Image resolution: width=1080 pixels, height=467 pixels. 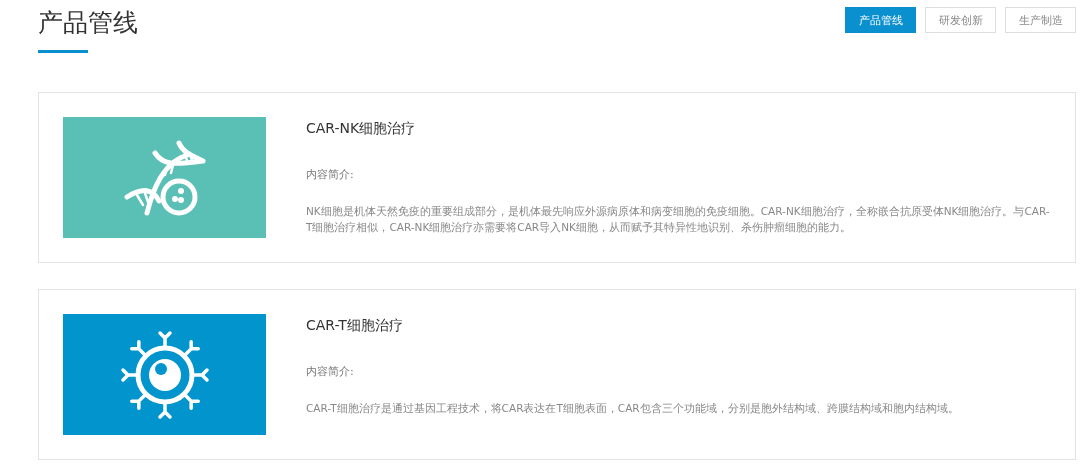 What do you see at coordinates (164, 374) in the screenshot?
I see `cell-receptor-icon` at bounding box center [164, 374].